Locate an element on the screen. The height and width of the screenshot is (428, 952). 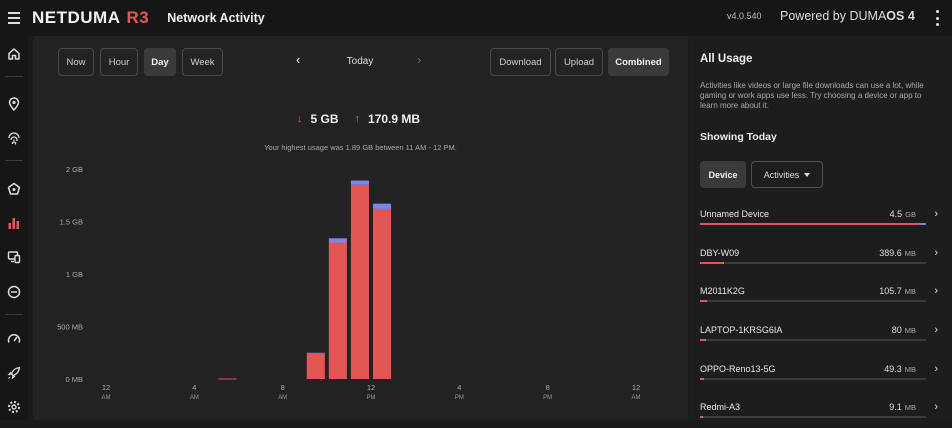
device-name: Unnamed Device is located at coordinates (735, 214).